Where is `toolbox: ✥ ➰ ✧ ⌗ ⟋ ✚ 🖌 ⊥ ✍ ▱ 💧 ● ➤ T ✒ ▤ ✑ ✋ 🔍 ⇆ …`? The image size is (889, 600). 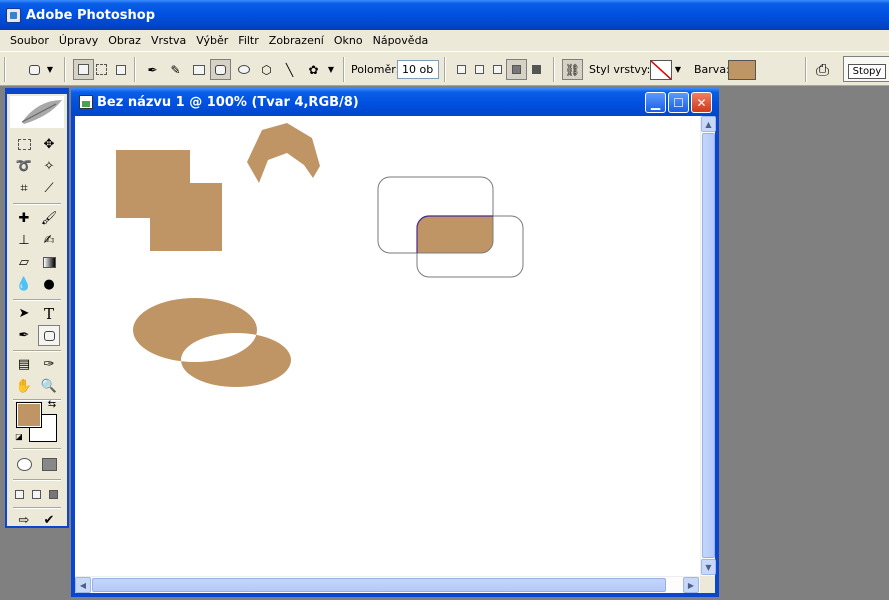 toolbox: ✥ ➰ ✧ ⌗ ⟋ ✚ 🖌 ⊥ ✍ ▱ 💧 ● ➤ T ✒ ▤ ✑ ✋ 🔍 ⇆ … is located at coordinates (37, 308).